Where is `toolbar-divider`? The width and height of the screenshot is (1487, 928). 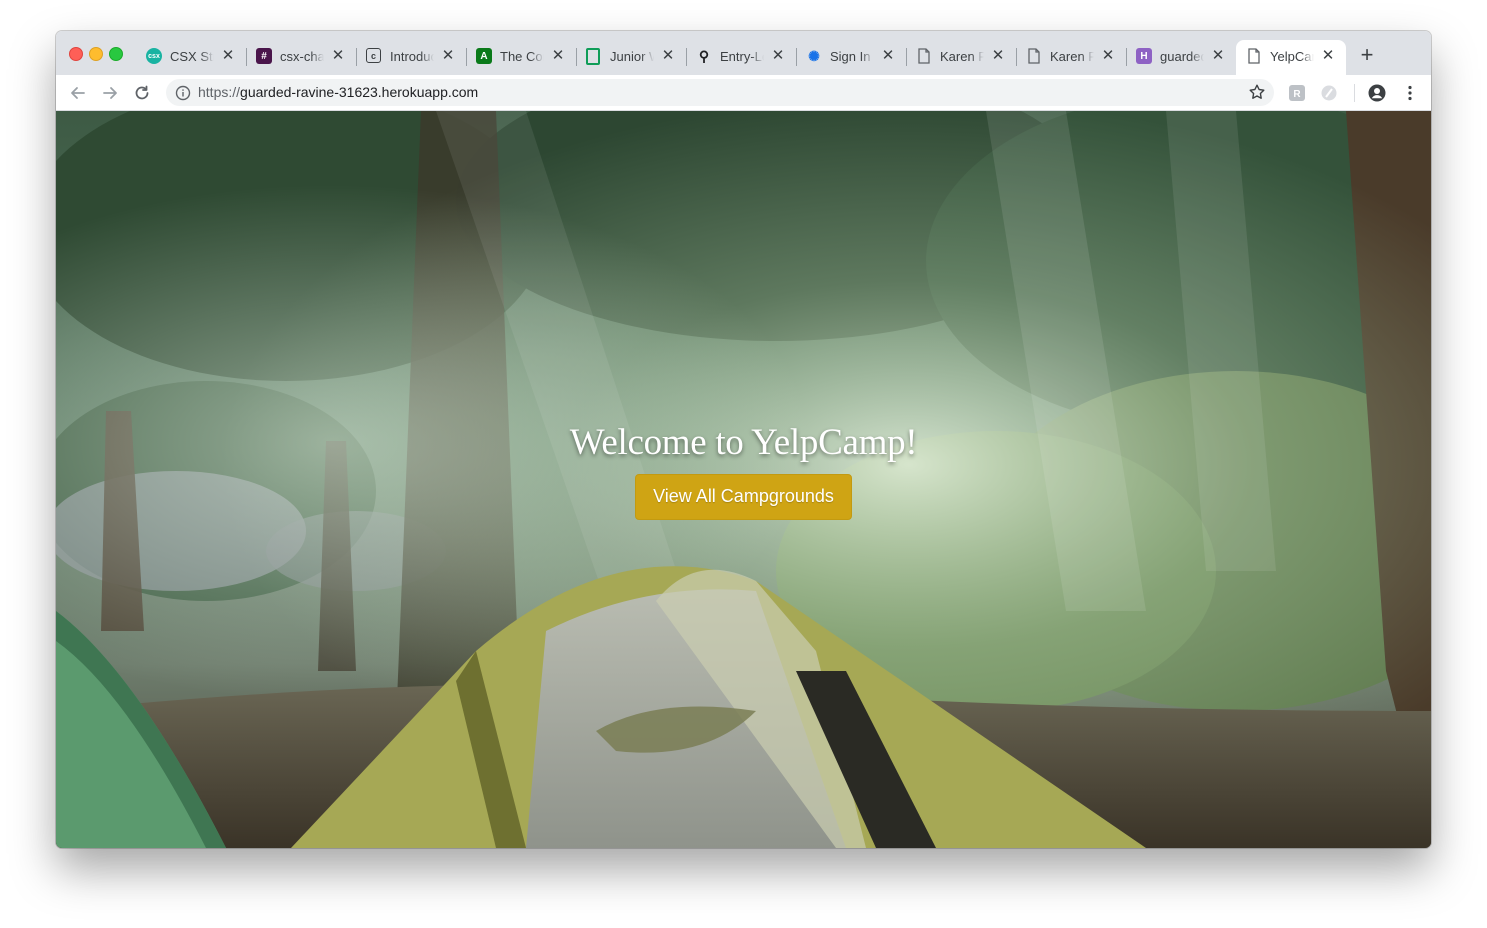 toolbar-divider is located at coordinates (1354, 93).